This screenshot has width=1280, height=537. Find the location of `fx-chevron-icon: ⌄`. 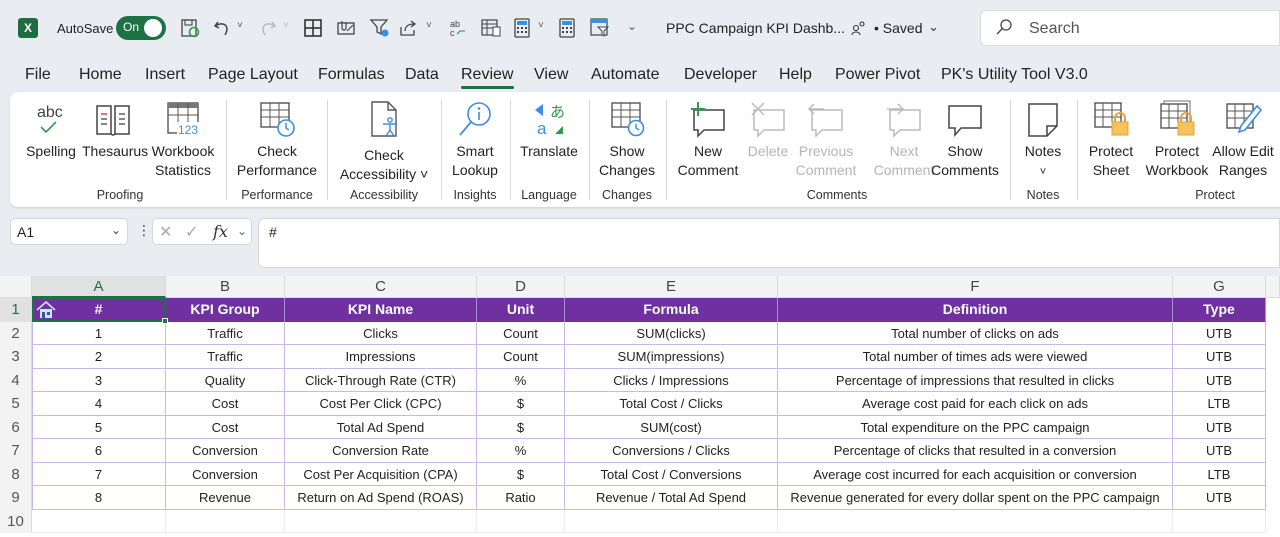

fx-chevron-icon: ⌄ is located at coordinates (242, 231).